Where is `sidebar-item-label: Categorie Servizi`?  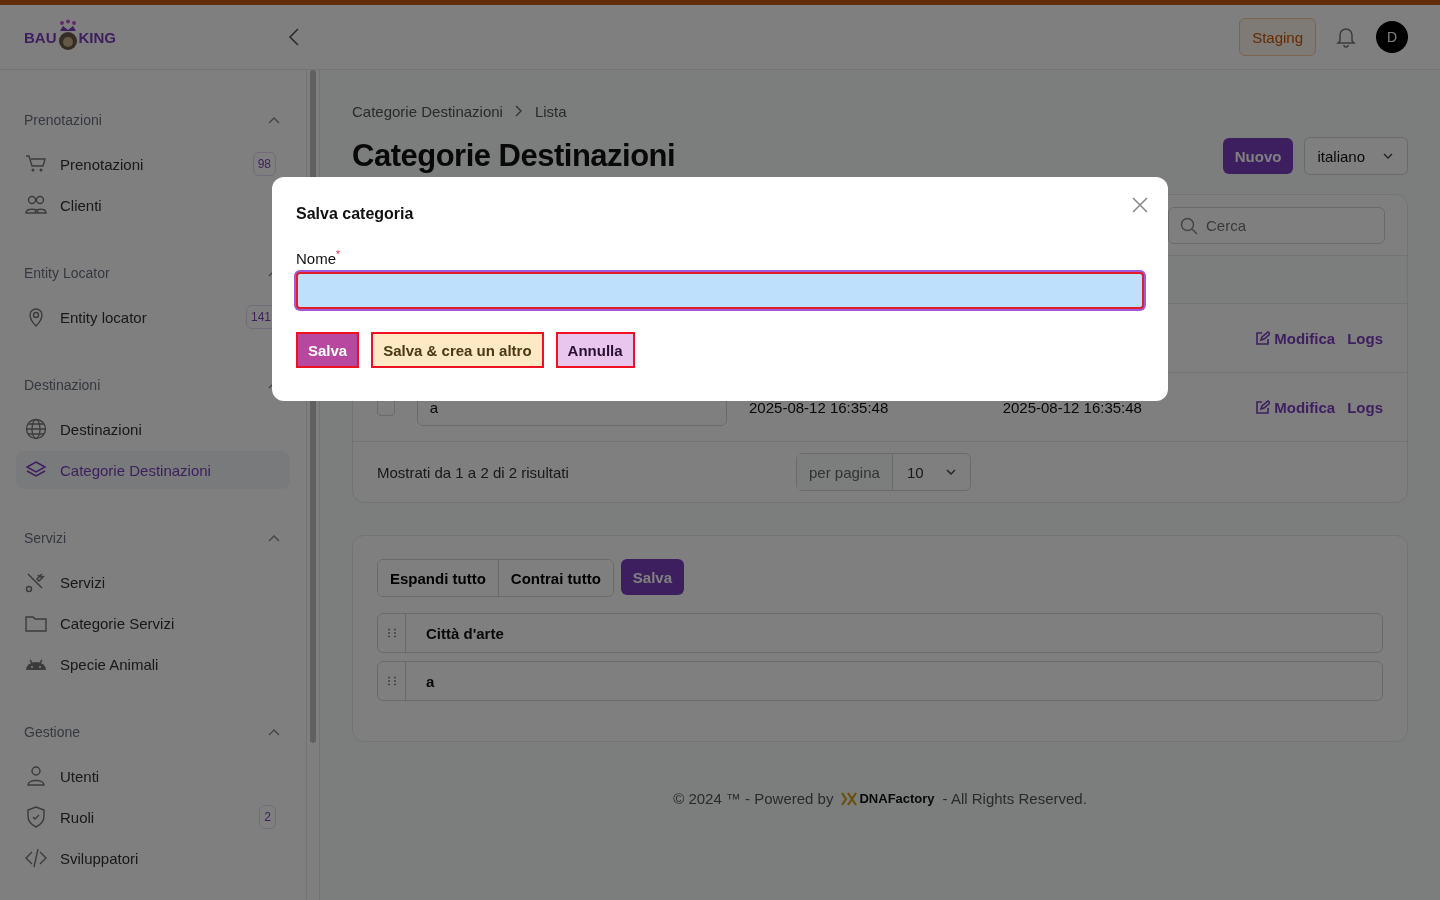 sidebar-item-label: Categorie Servizi is located at coordinates (118, 623).